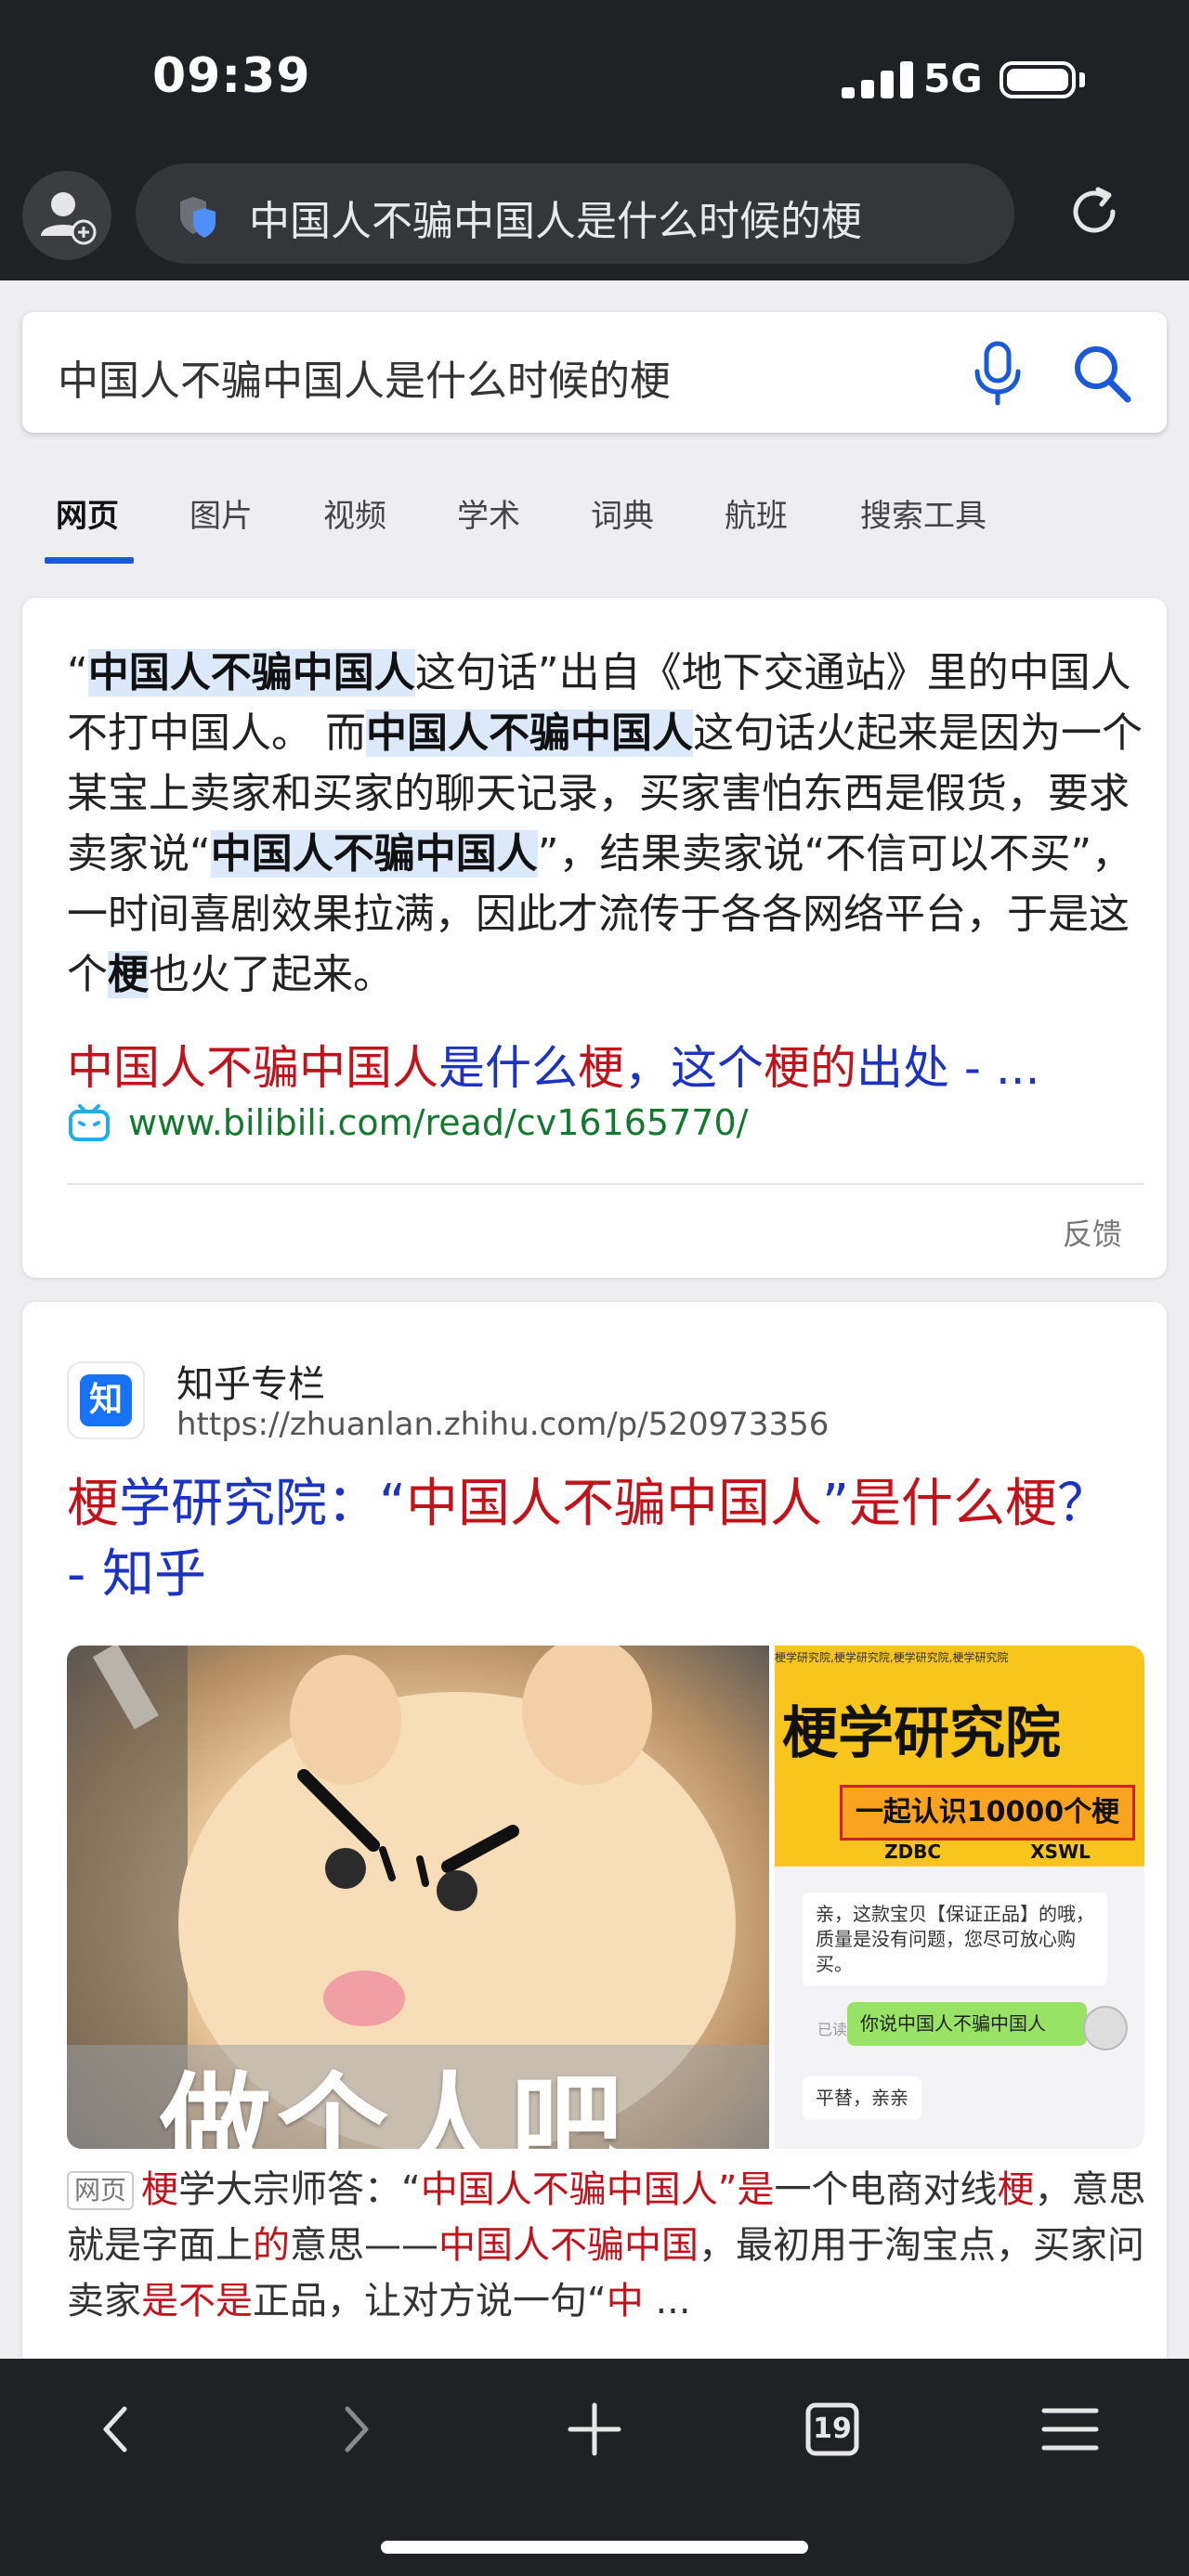  I want to click on image-caption: 做个人吧, so click(394, 2105).